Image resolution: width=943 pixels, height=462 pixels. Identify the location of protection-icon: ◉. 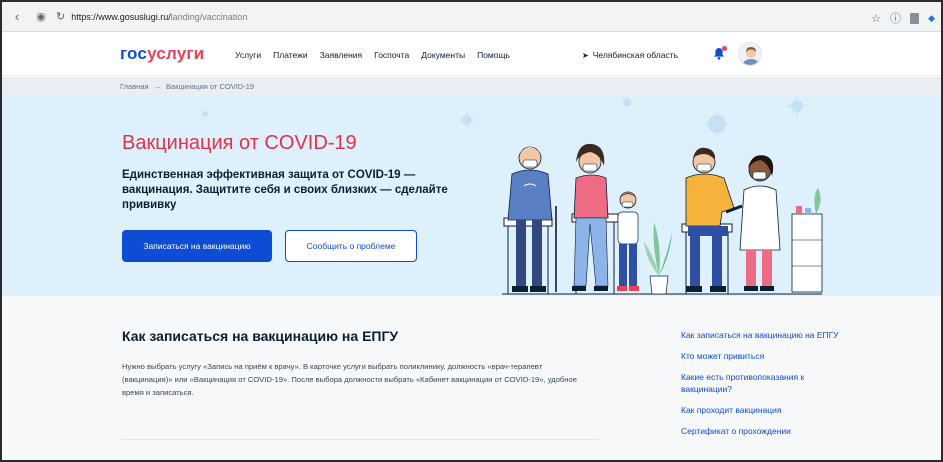
(41, 16).